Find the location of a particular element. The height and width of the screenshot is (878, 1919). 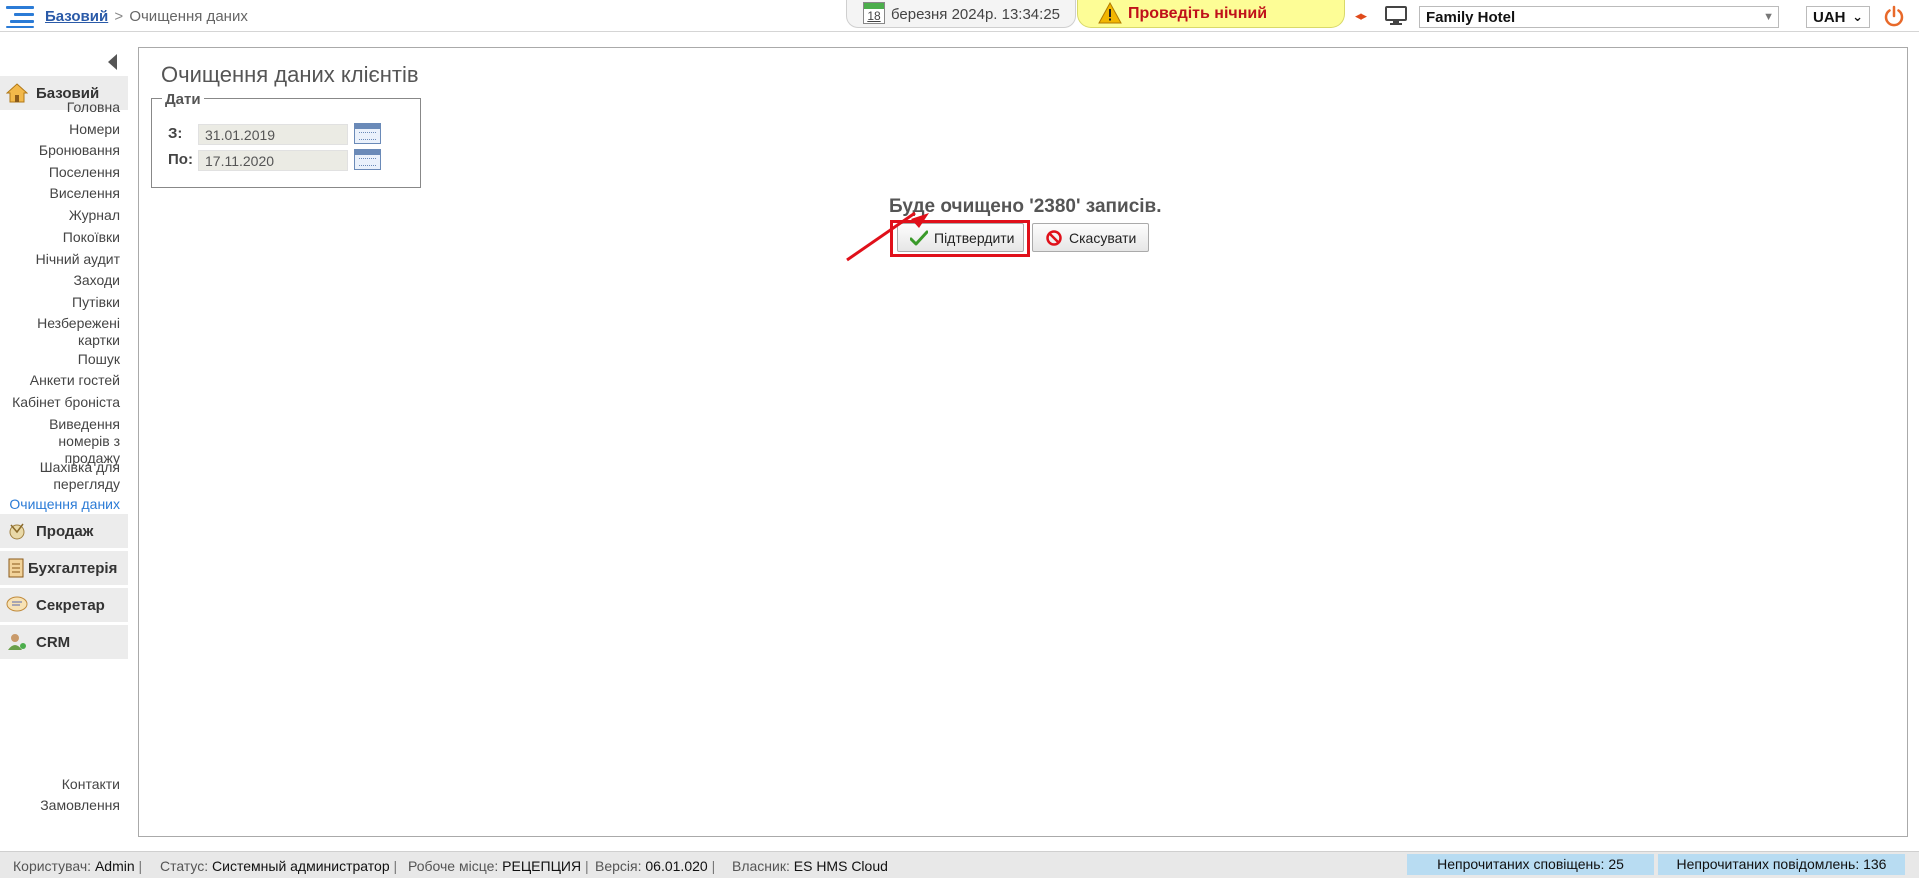

red-arrow-annotation is located at coordinates (887, 236).